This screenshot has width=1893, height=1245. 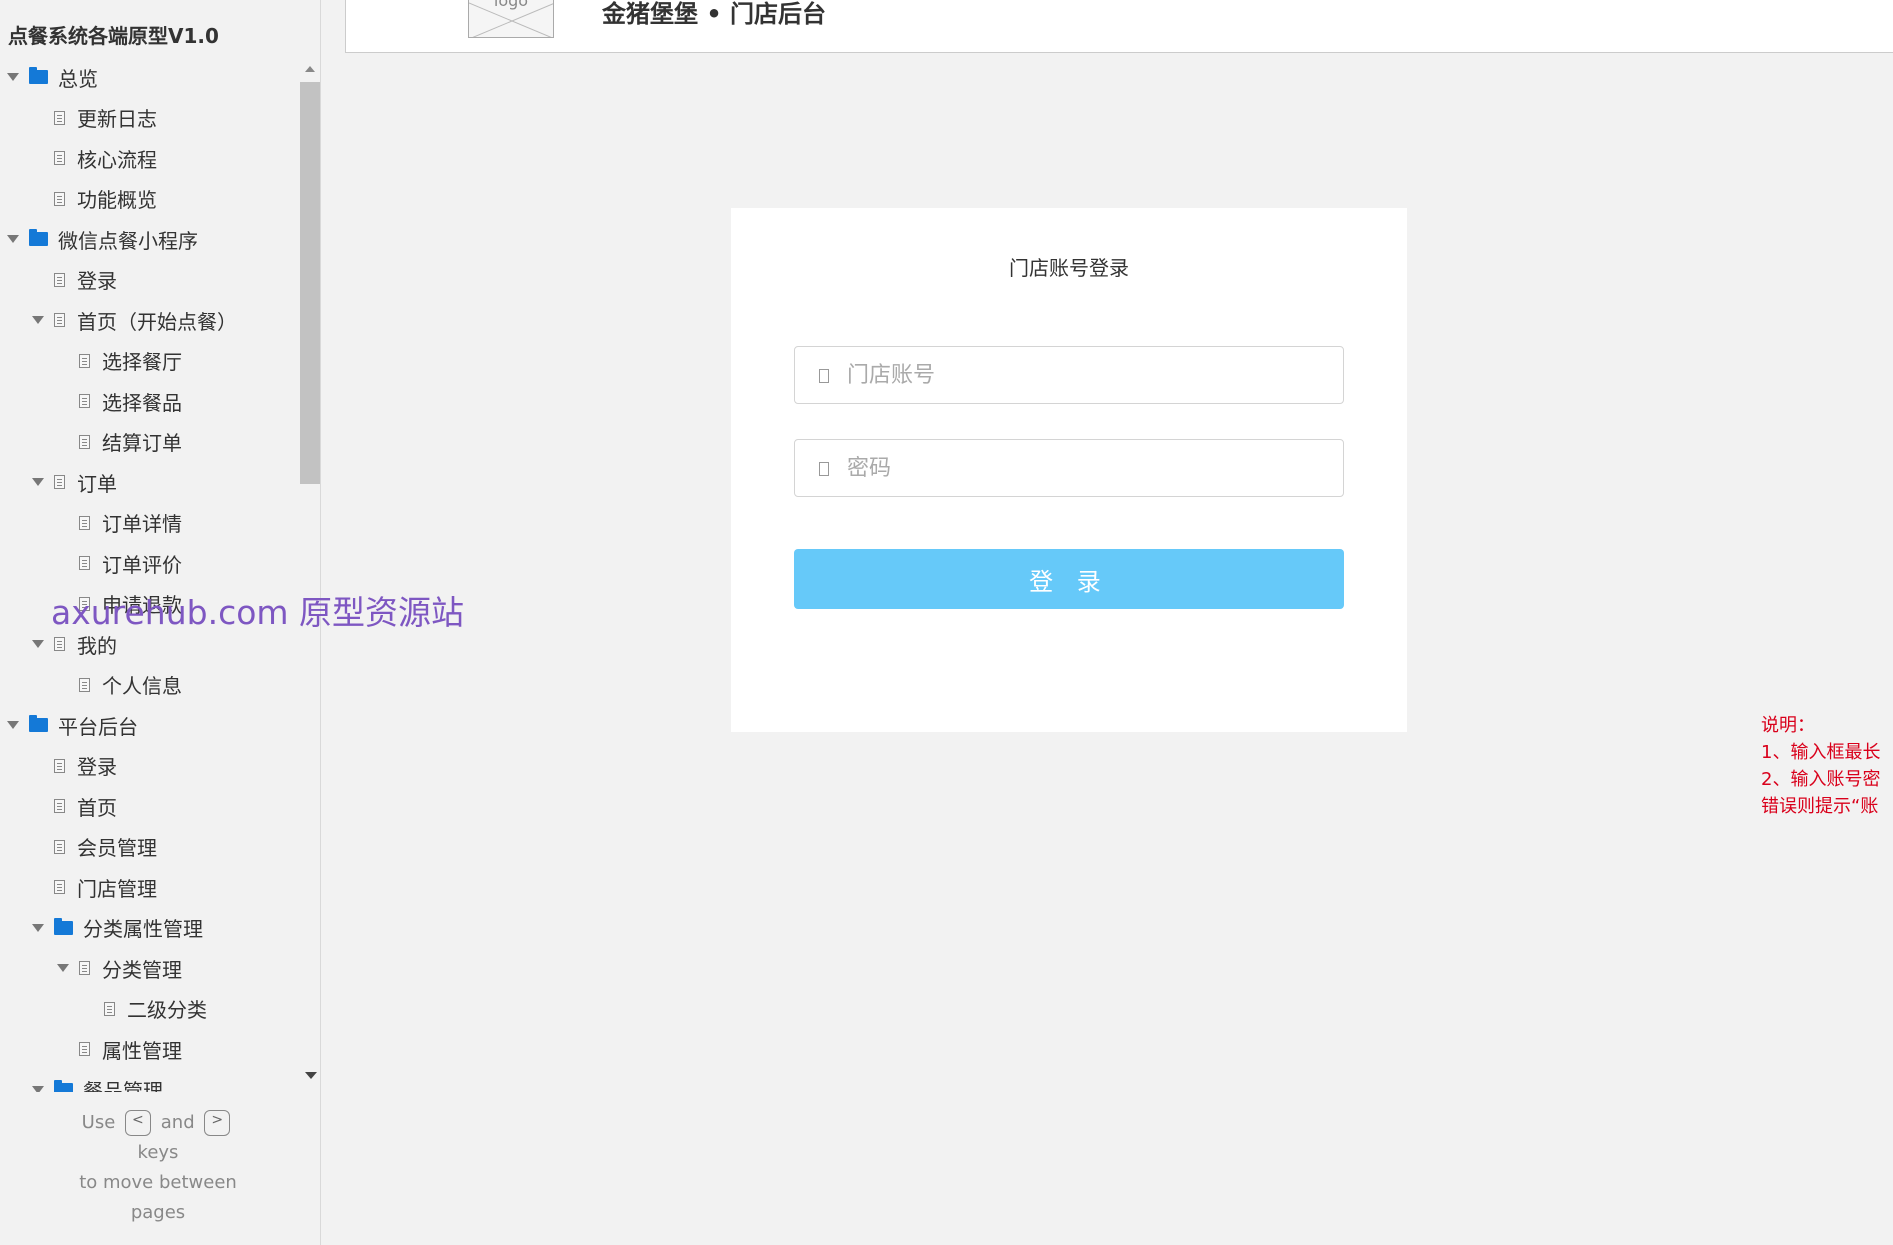 What do you see at coordinates (158, 1168) in the screenshot?
I see `keyboard-help: Use < and > keys to move between pages` at bounding box center [158, 1168].